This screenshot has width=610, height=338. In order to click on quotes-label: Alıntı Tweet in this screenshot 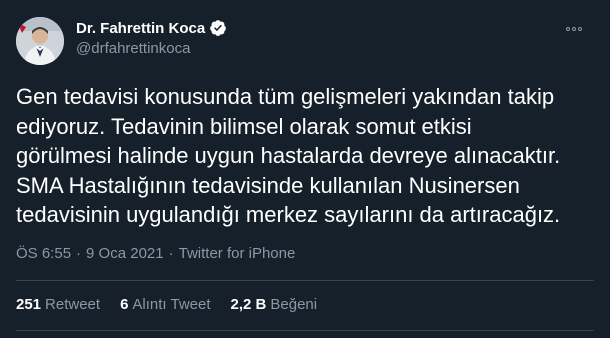, I will do `click(171, 304)`.